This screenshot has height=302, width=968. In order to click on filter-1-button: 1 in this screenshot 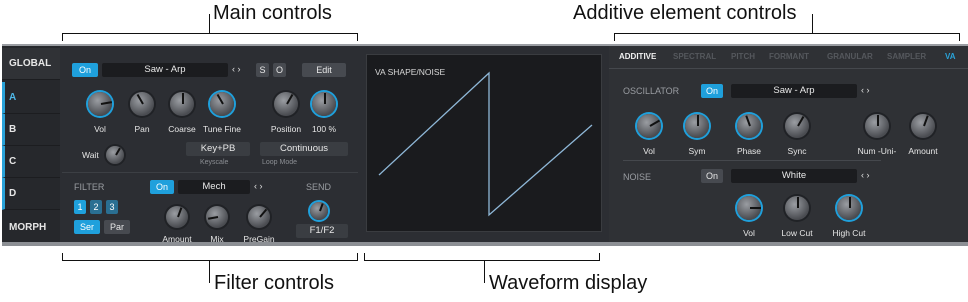, I will do `click(80, 207)`.